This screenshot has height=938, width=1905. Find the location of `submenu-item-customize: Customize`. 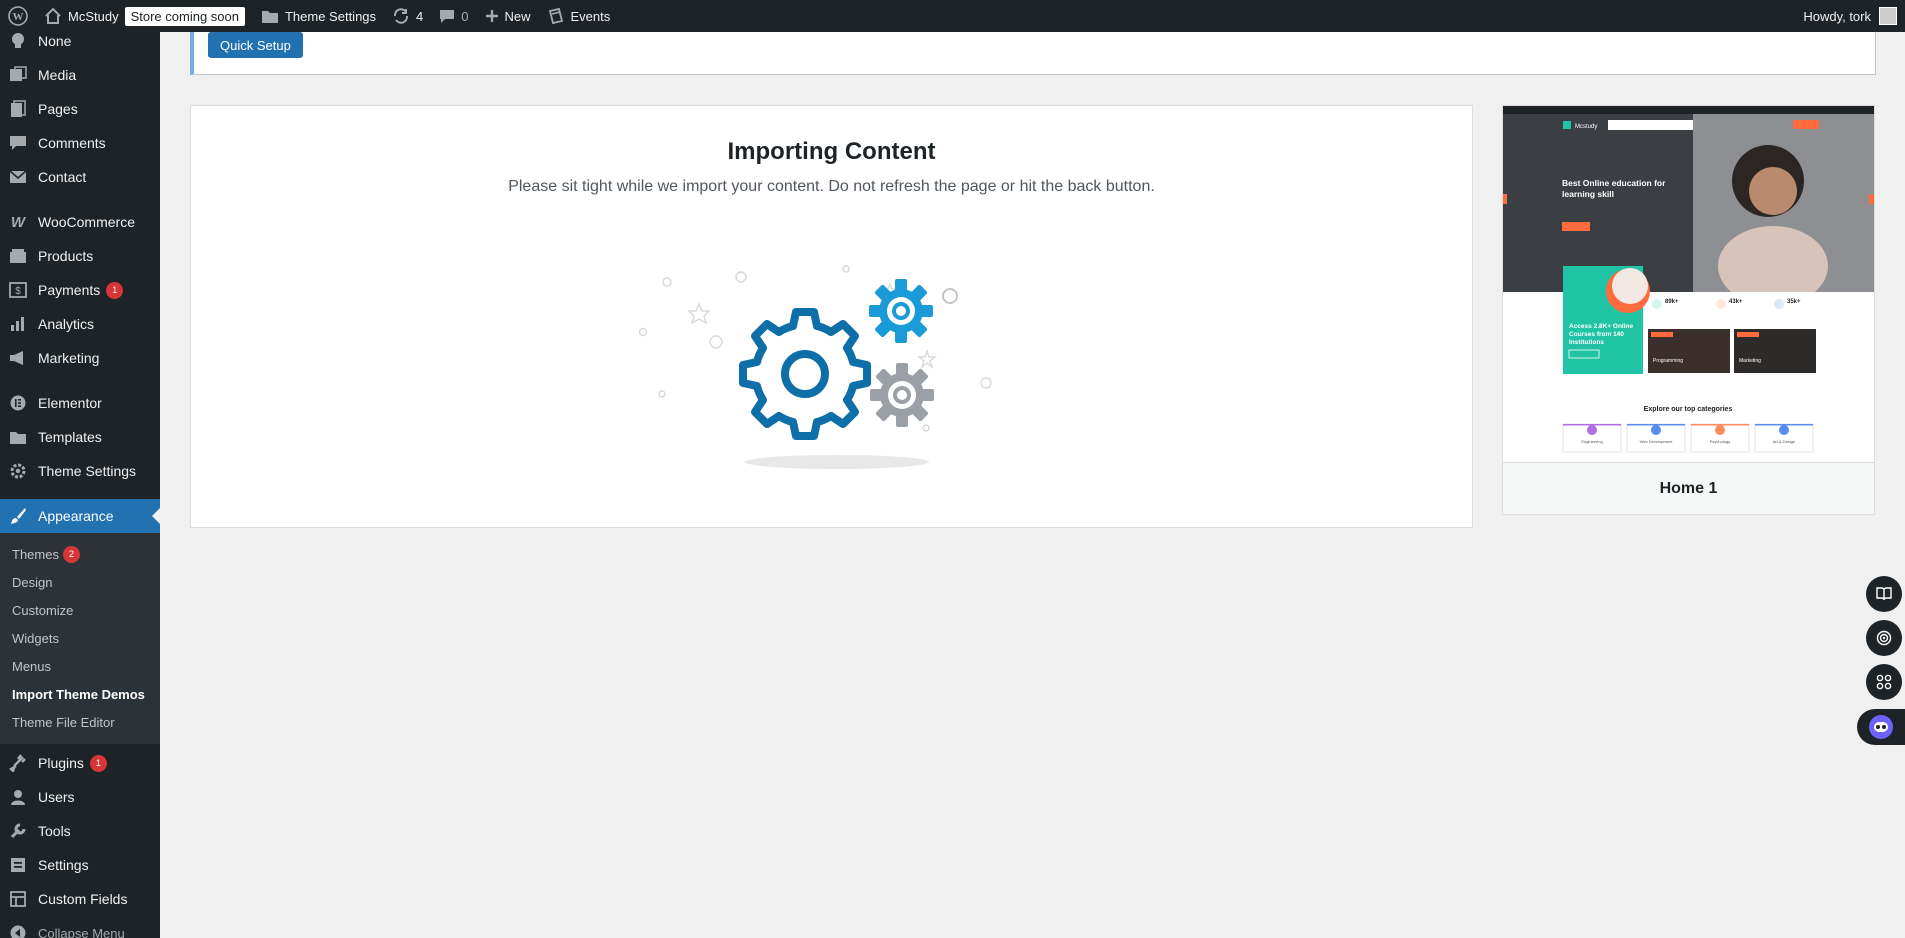

submenu-item-customize: Customize is located at coordinates (80, 610).